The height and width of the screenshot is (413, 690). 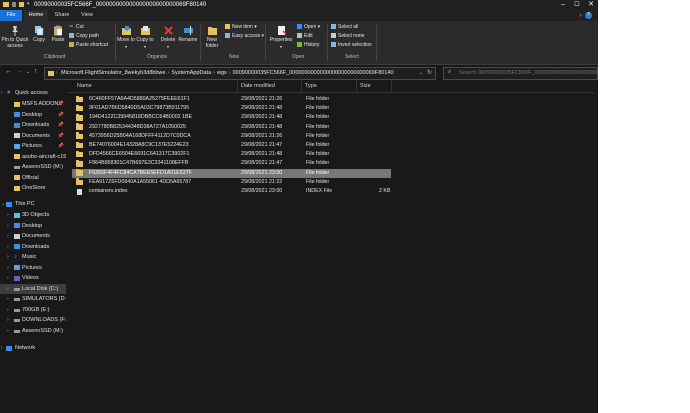 What do you see at coordinates (33, 320) in the screenshot?
I see `nav-item-downloads-f: › DOWNLOADS (F:)` at bounding box center [33, 320].